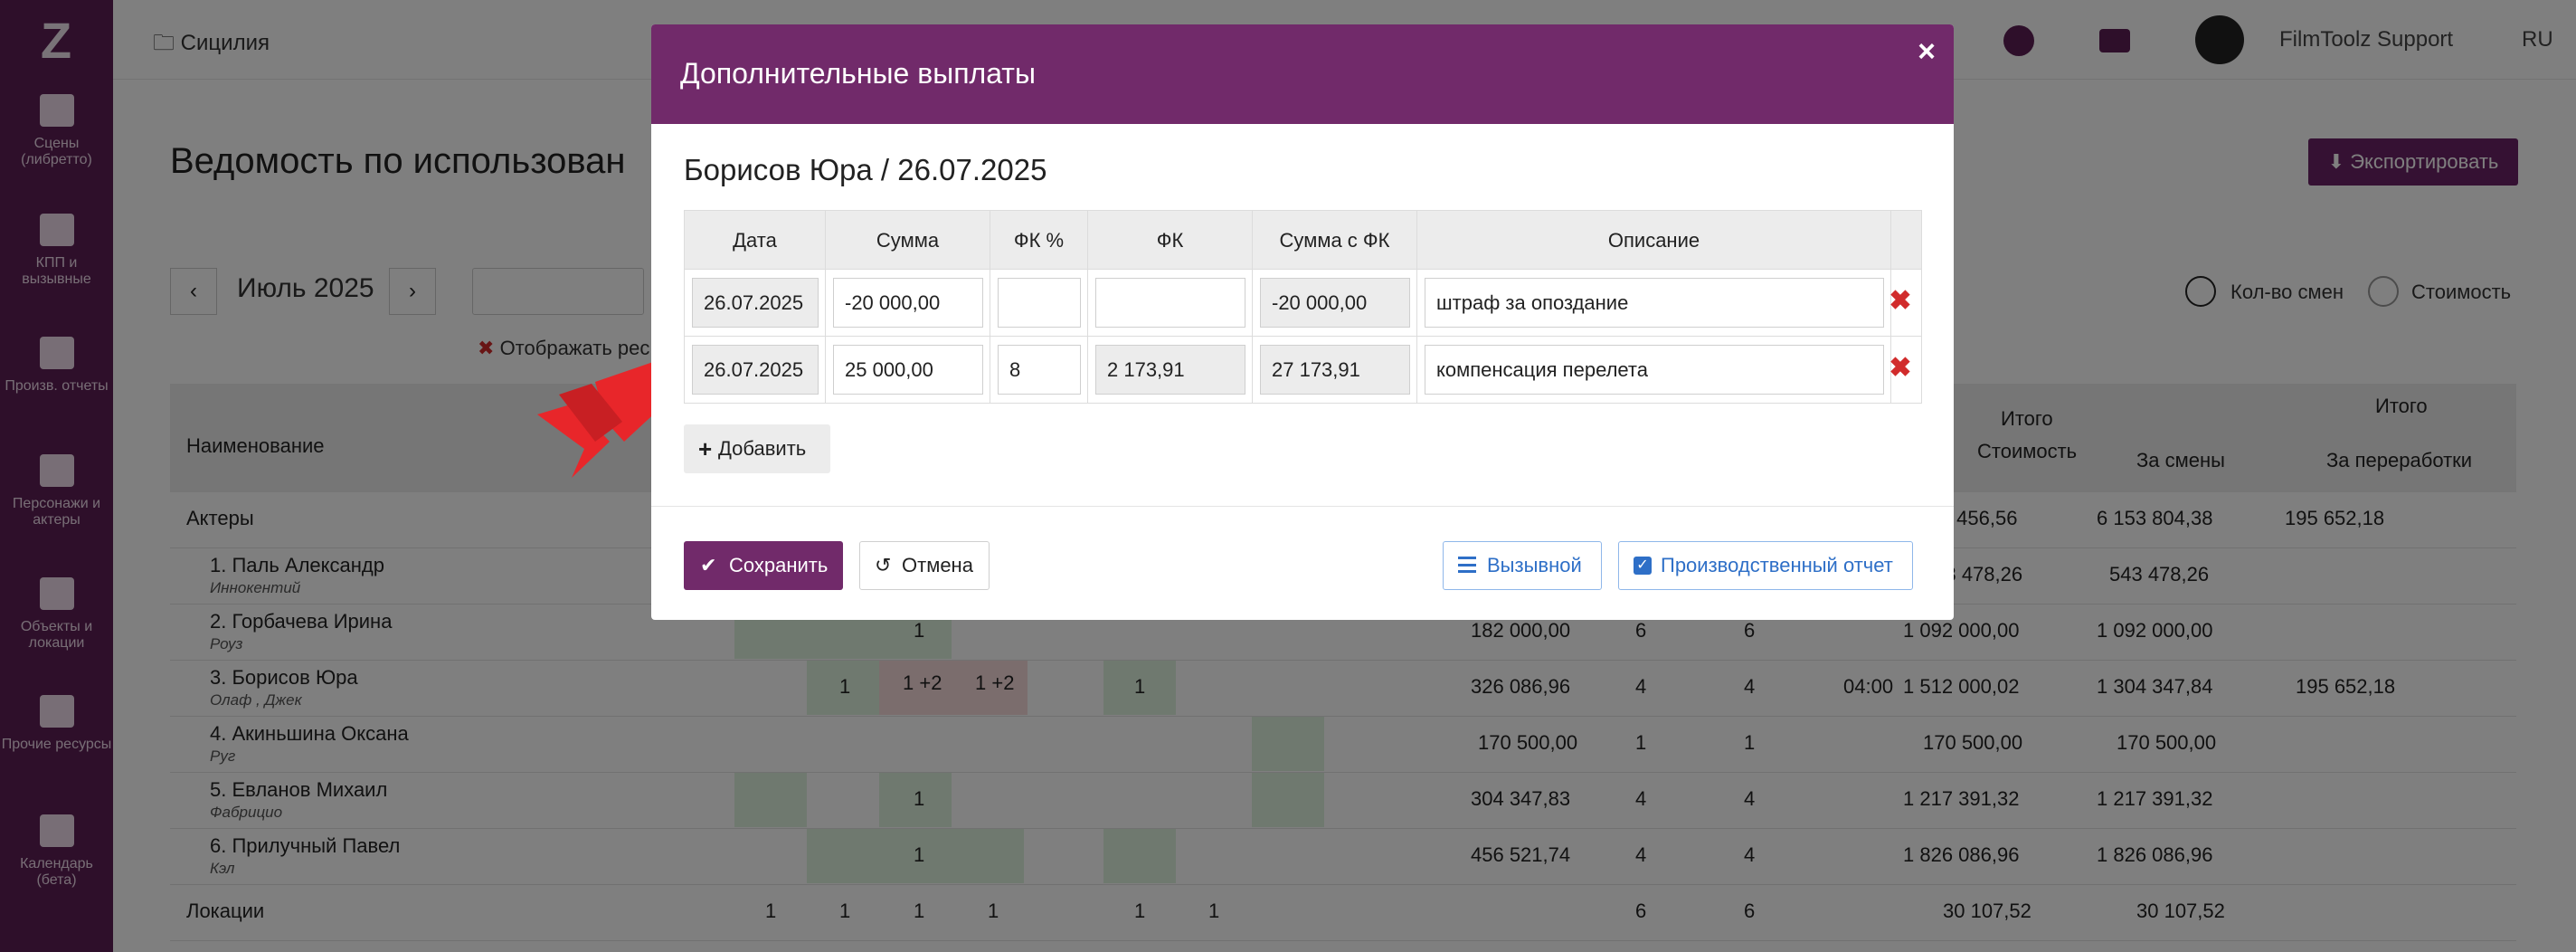 This screenshot has height=952, width=2576. Describe the element at coordinates (1927, 51) in the screenshot. I see `close-icon: ×` at that location.